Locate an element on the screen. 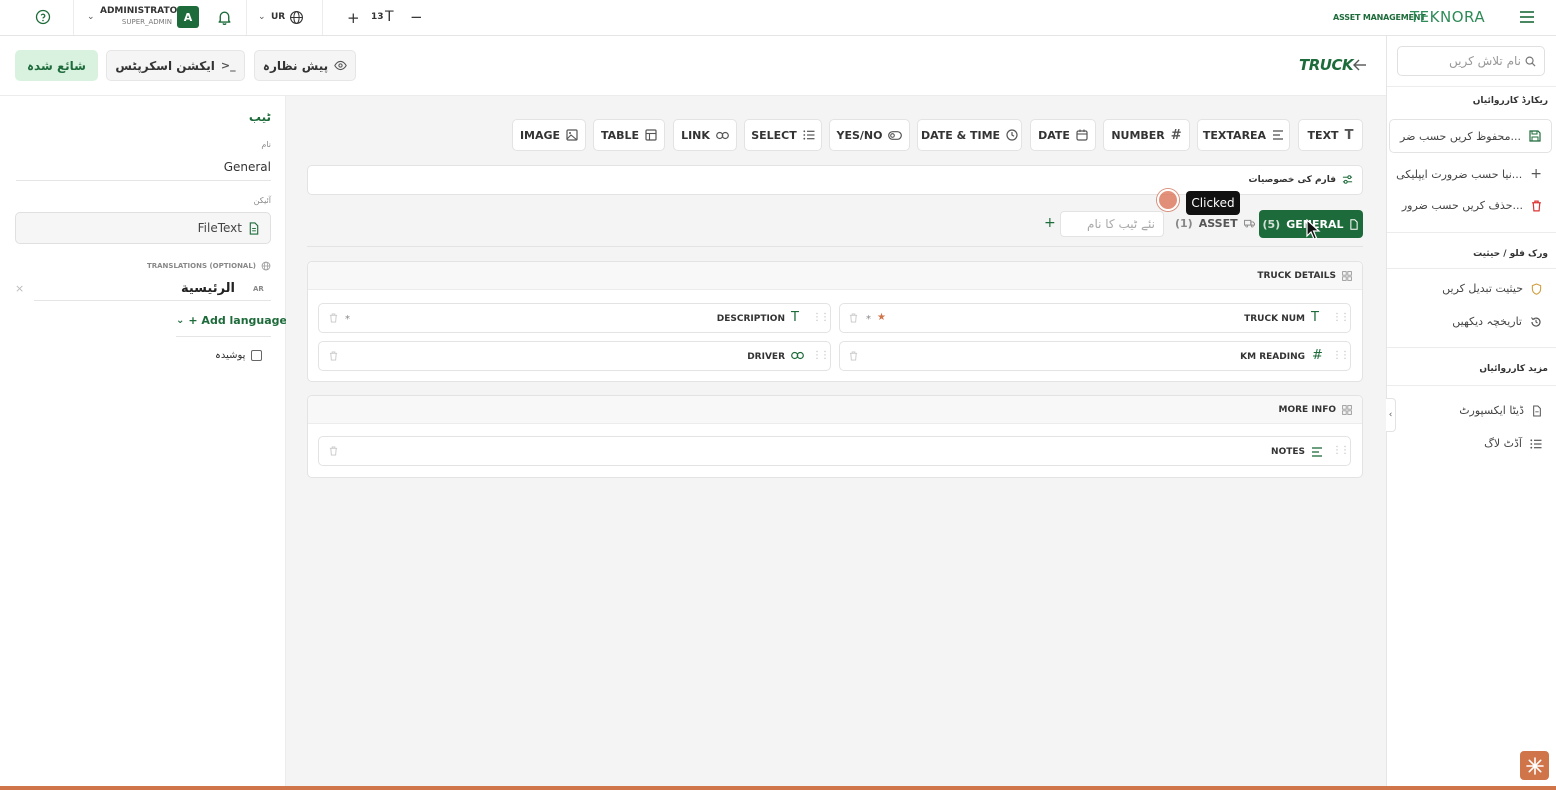 The width and height of the screenshot is (1556, 790). hidden-label: پوشیدہ is located at coordinates (230, 355).